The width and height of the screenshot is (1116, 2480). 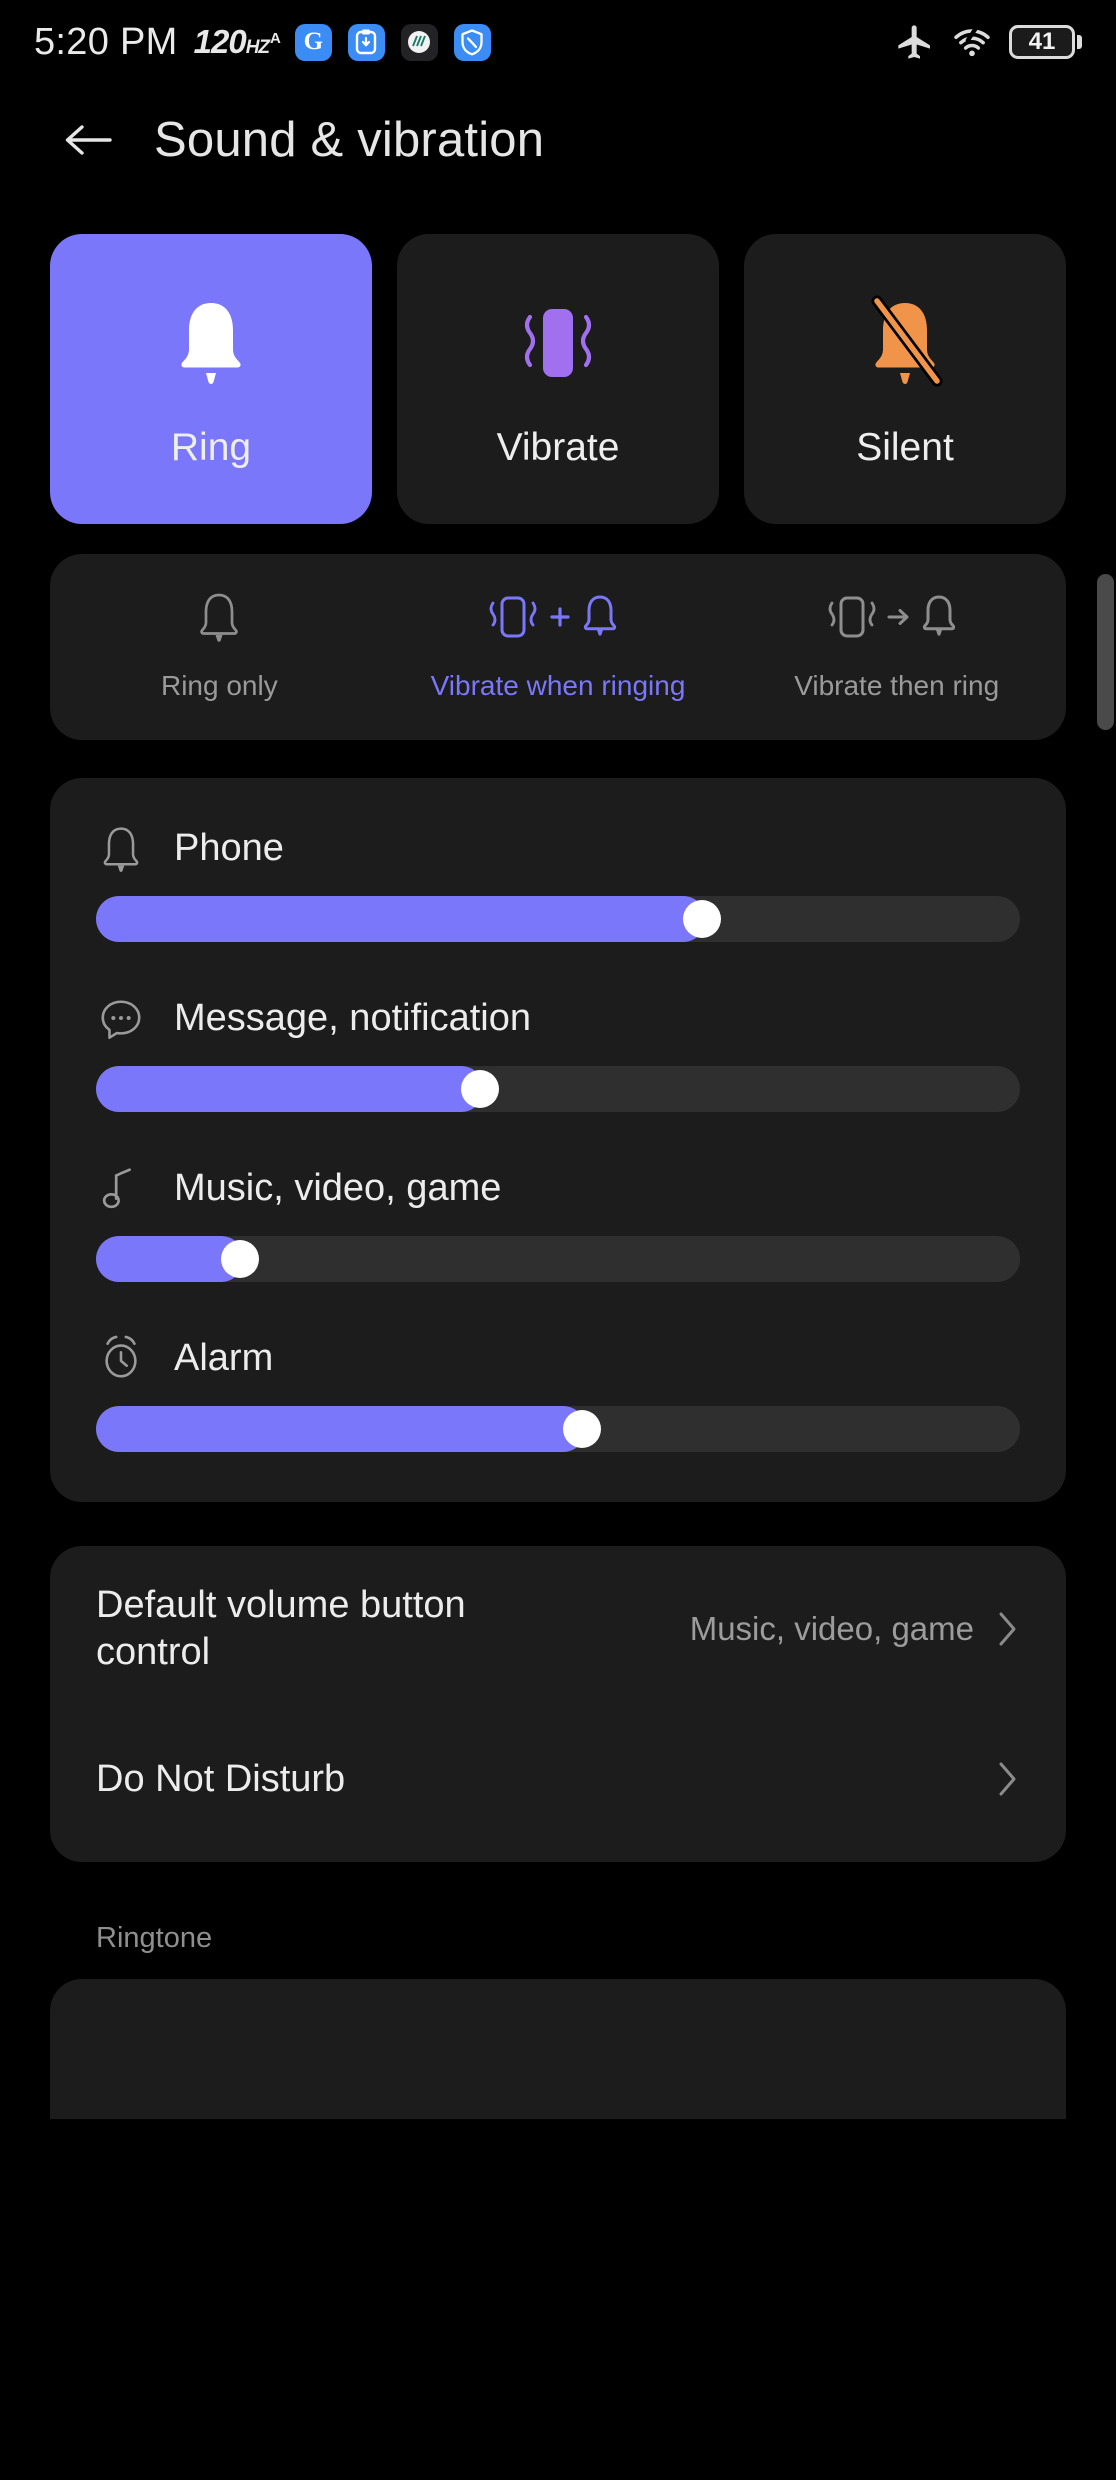 What do you see at coordinates (281, 1628) in the screenshot?
I see `list-item-title: Default volume button control` at bounding box center [281, 1628].